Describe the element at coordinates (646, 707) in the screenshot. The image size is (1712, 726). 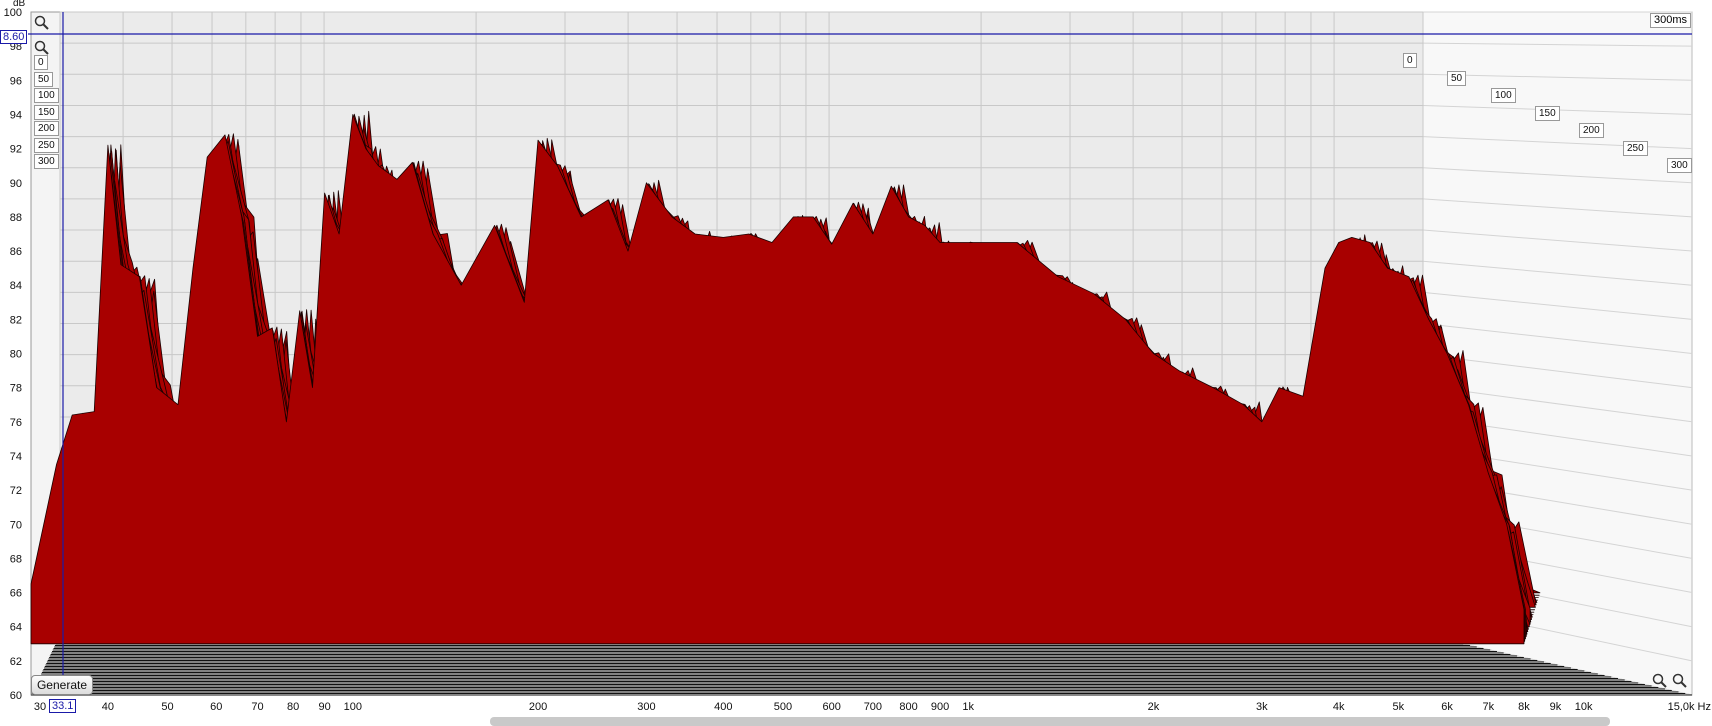
I see `x-tick-label: 300` at that location.